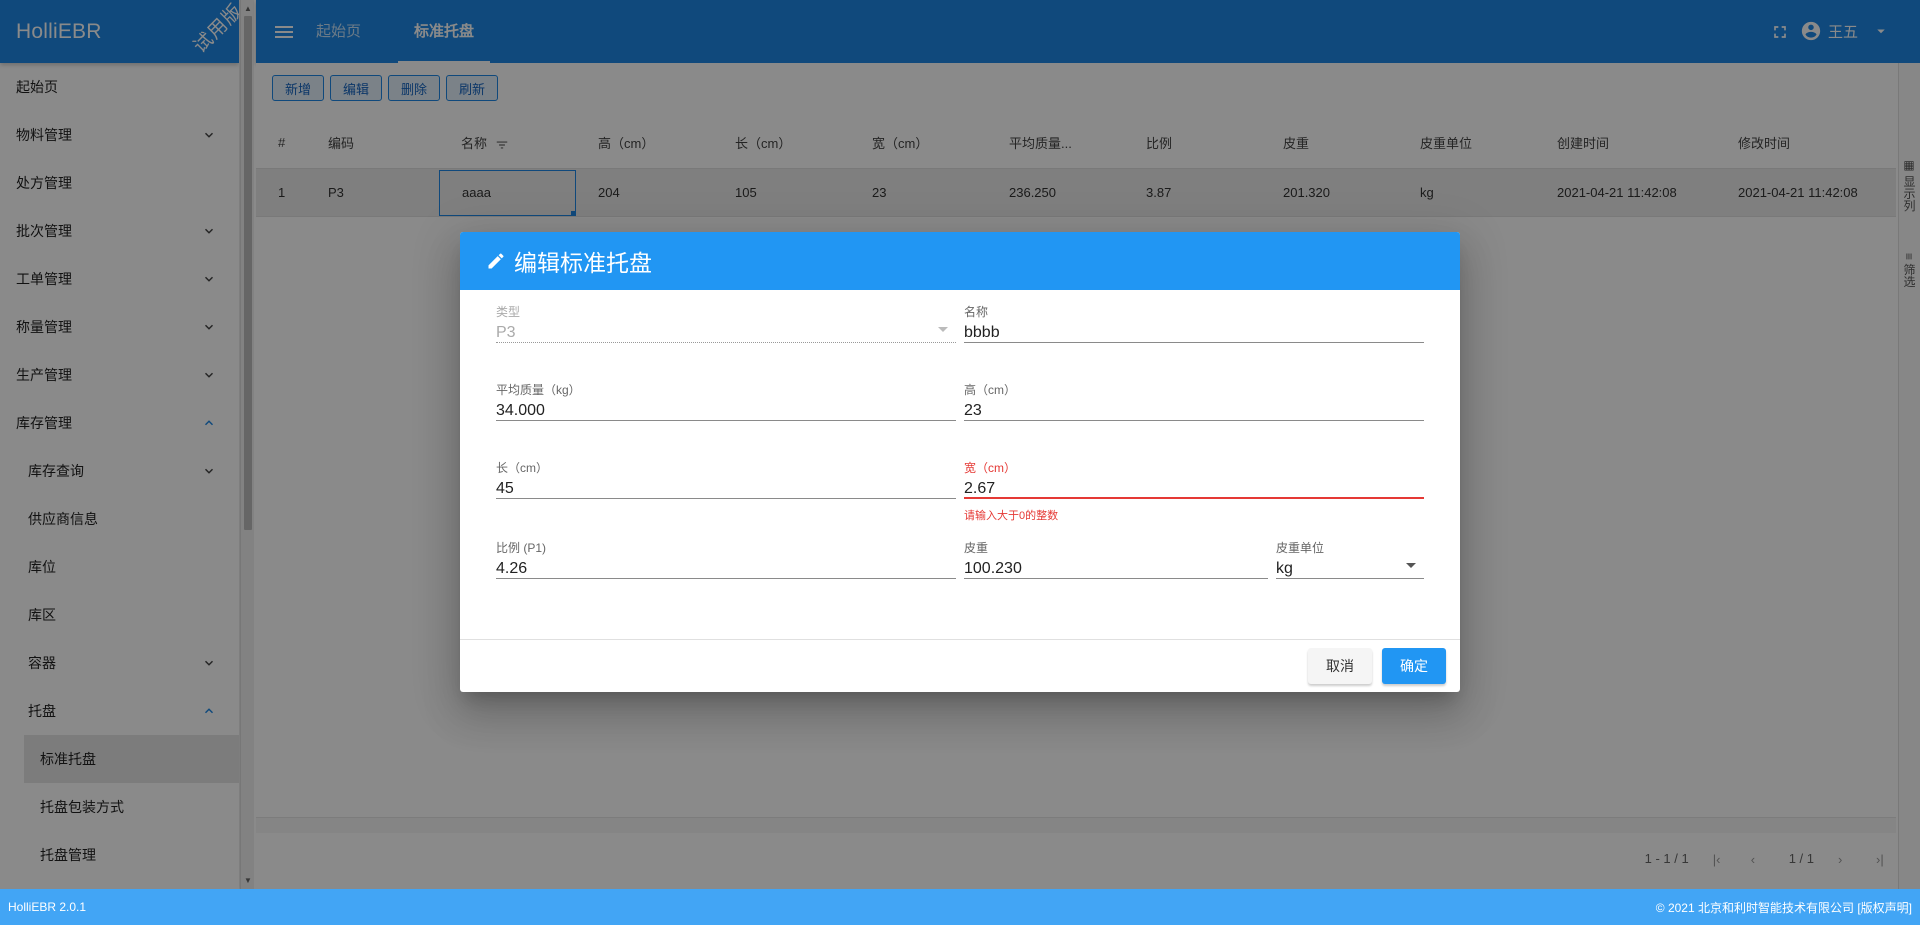  Describe the element at coordinates (726, 331) in the screenshot. I see `type-value: P3` at that location.